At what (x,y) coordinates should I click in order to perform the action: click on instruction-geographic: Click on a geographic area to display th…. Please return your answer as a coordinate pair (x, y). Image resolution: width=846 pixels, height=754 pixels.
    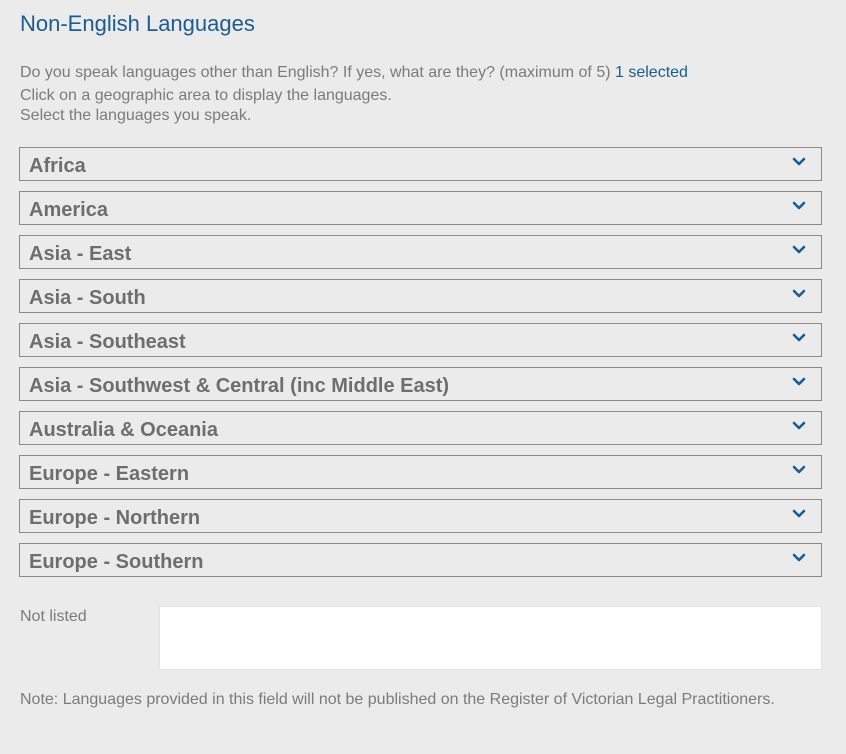
    Looking at the image, I should click on (206, 95).